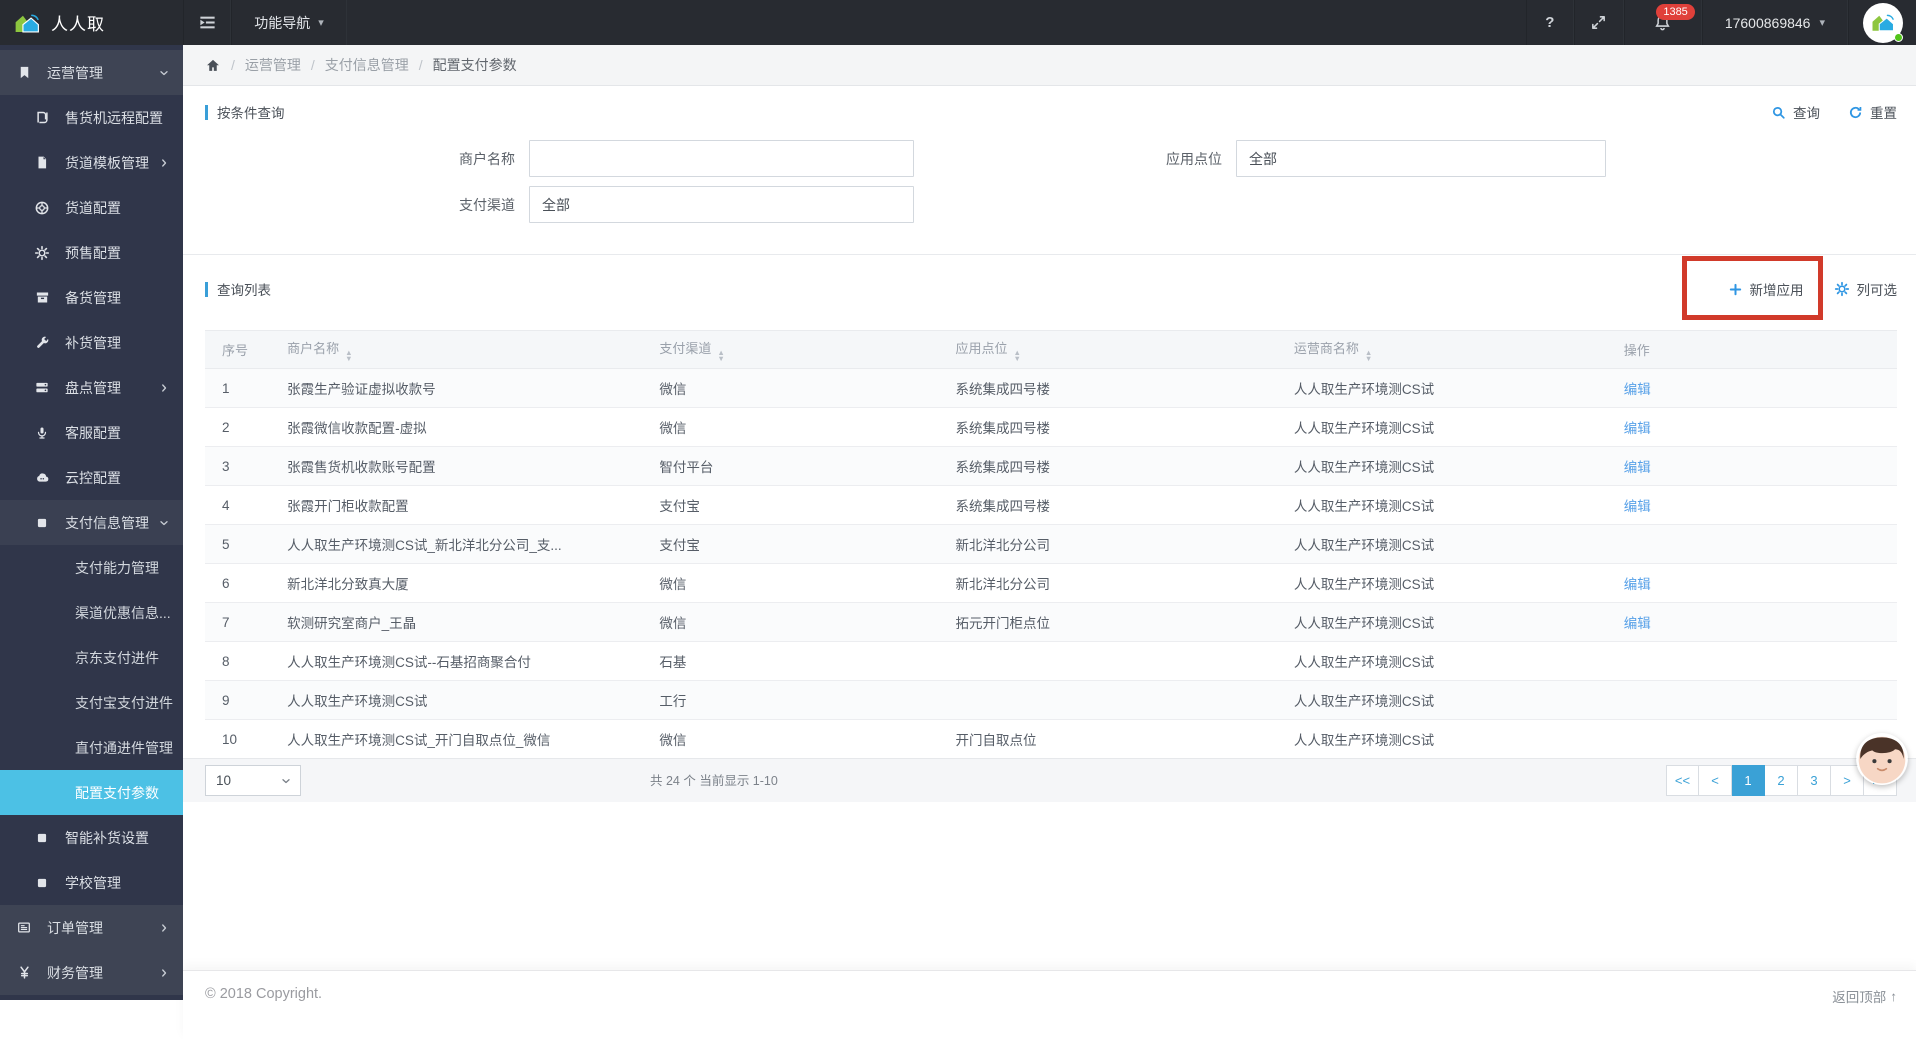 The image size is (1916, 1040). I want to click on sidebar-item-17: 智能补货设置, so click(91, 837).